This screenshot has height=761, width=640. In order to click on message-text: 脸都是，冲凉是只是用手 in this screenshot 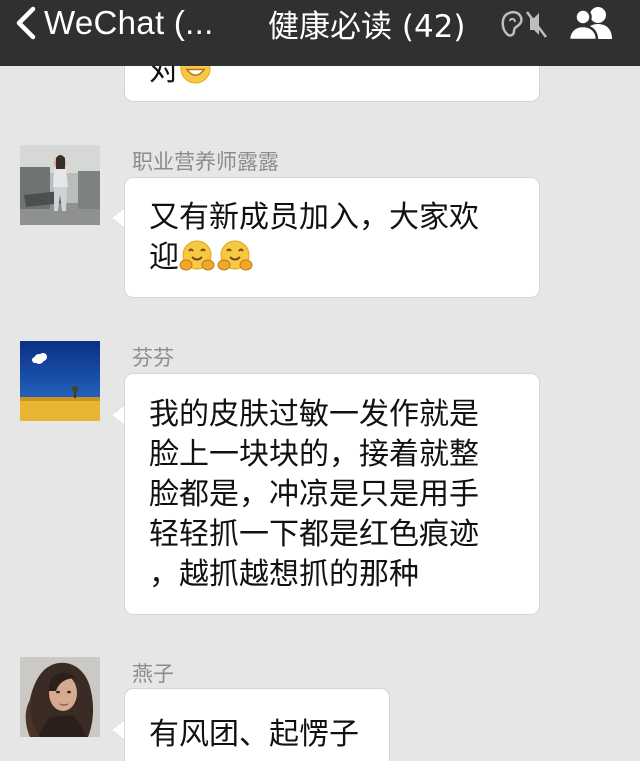, I will do `click(314, 494)`.